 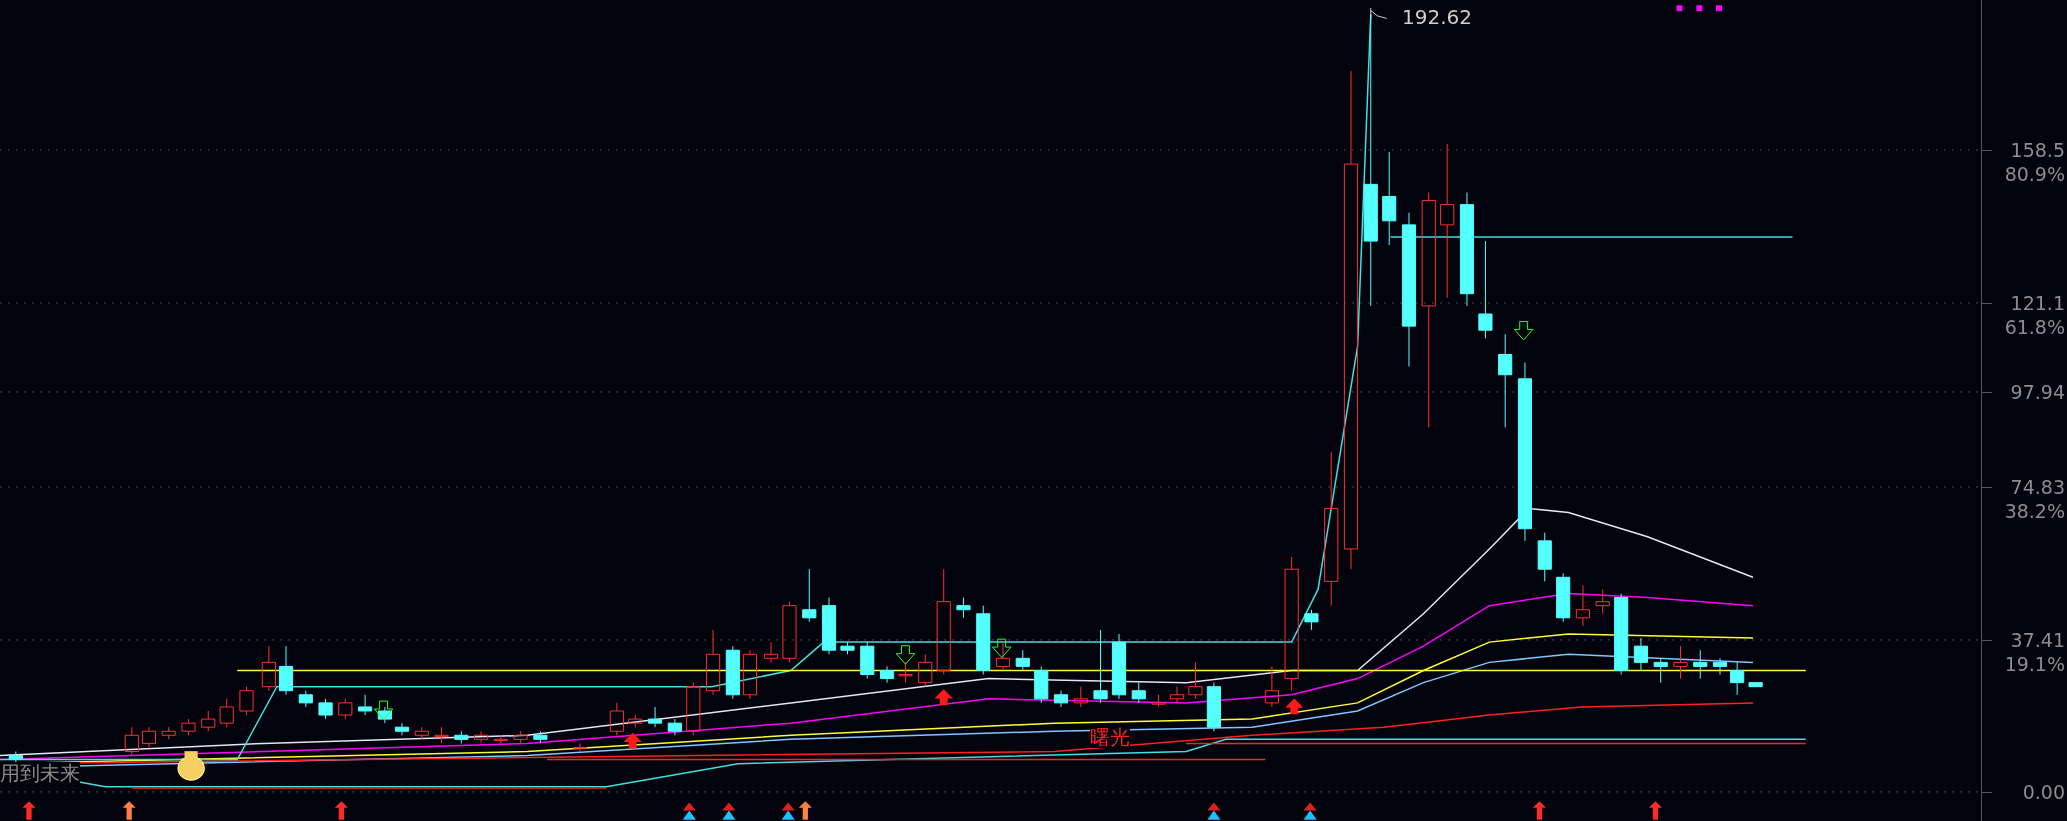 I want to click on chart-annotation: 用到未来, so click(x=40, y=773).